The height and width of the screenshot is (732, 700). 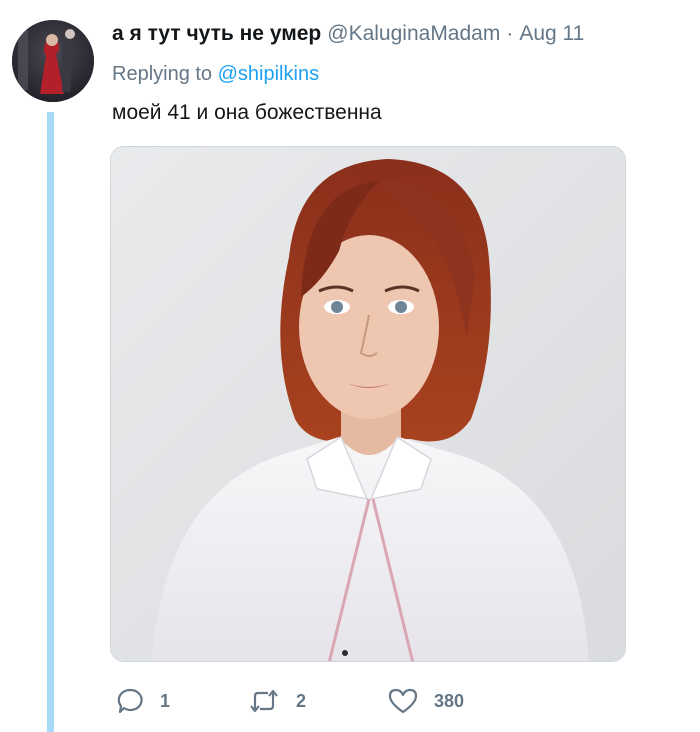 I want to click on display-name: а я тут чуть не умер, so click(x=216, y=33).